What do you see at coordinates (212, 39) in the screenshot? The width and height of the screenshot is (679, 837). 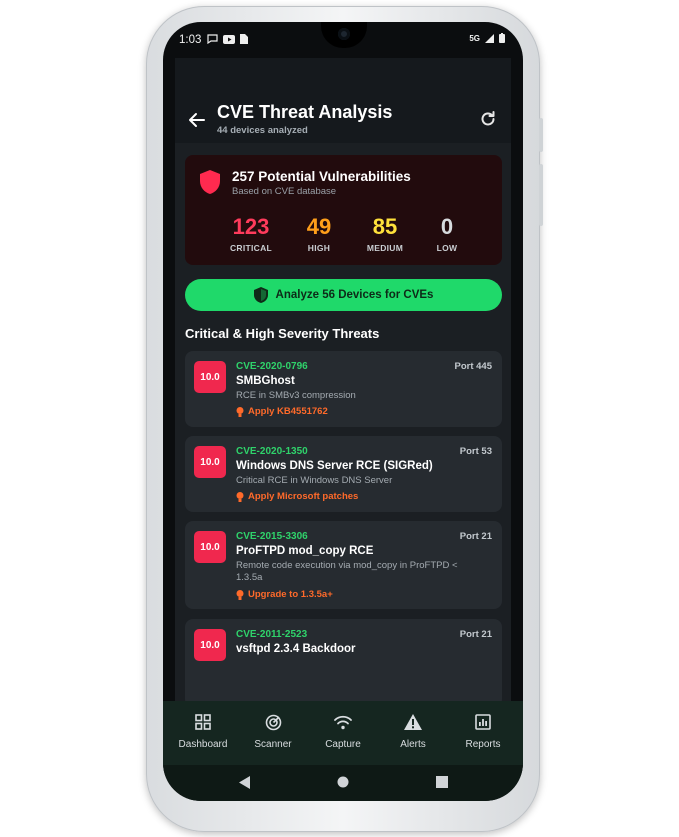 I see `message-icon` at bounding box center [212, 39].